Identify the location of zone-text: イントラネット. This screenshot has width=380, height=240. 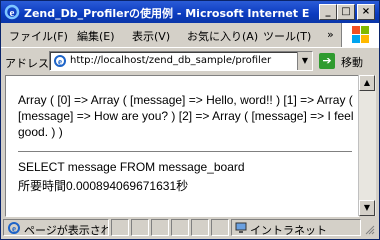
(288, 230).